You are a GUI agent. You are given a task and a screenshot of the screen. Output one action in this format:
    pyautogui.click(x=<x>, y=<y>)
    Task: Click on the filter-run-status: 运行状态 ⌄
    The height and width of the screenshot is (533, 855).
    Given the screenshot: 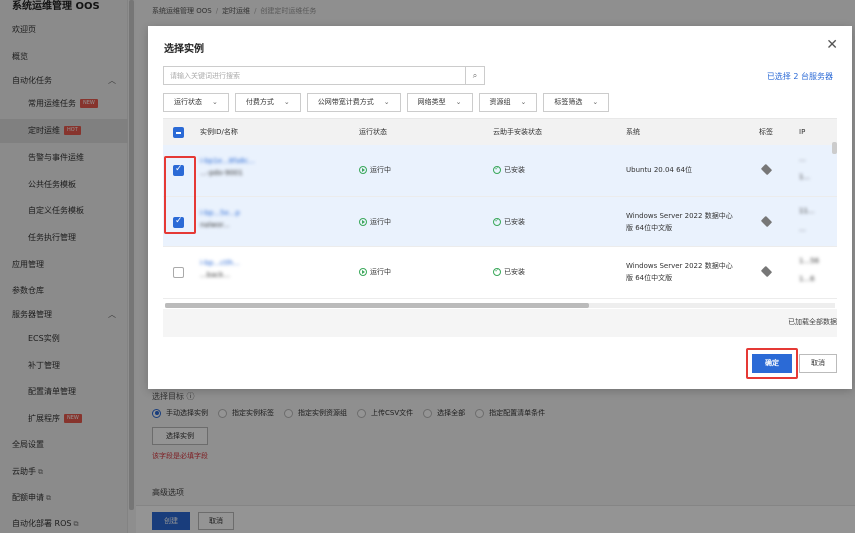 What is the action you would take?
    pyautogui.click(x=196, y=102)
    